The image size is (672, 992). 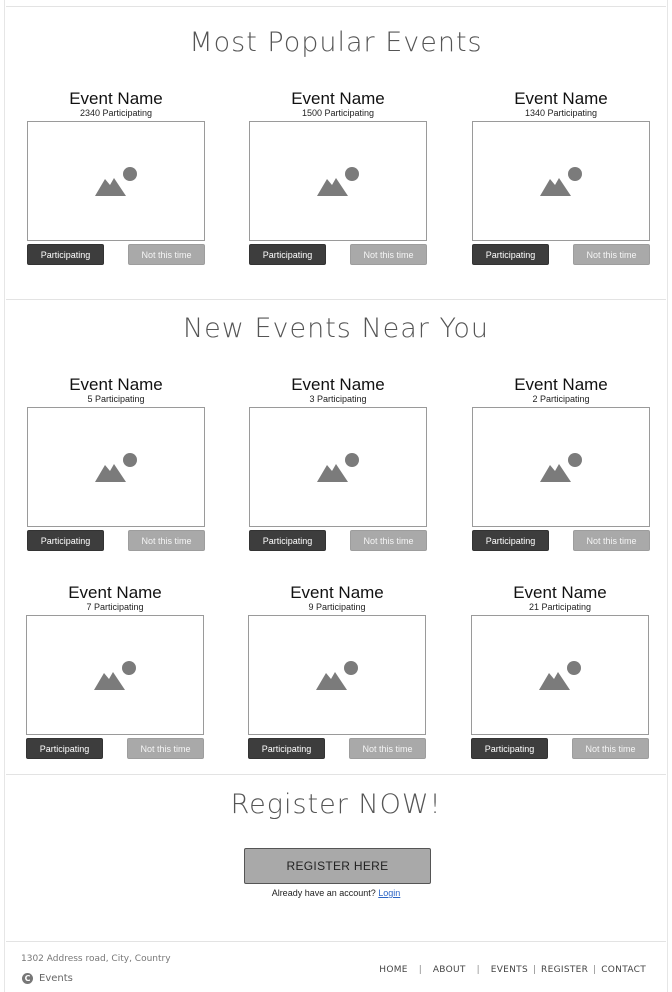 What do you see at coordinates (56, 978) in the screenshot?
I see `brand-name: Events` at bounding box center [56, 978].